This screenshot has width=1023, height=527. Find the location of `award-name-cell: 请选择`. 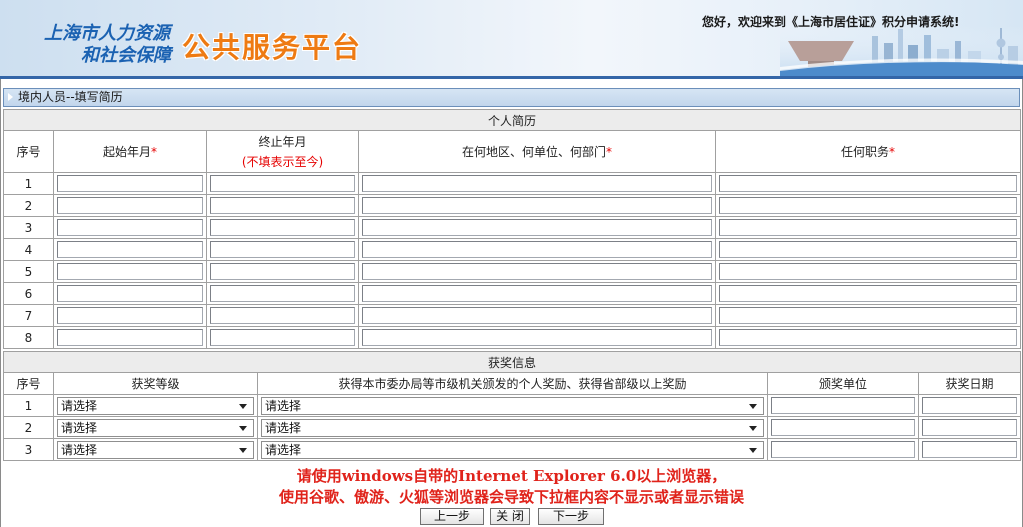

award-name-cell: 请选择 is located at coordinates (512, 427).